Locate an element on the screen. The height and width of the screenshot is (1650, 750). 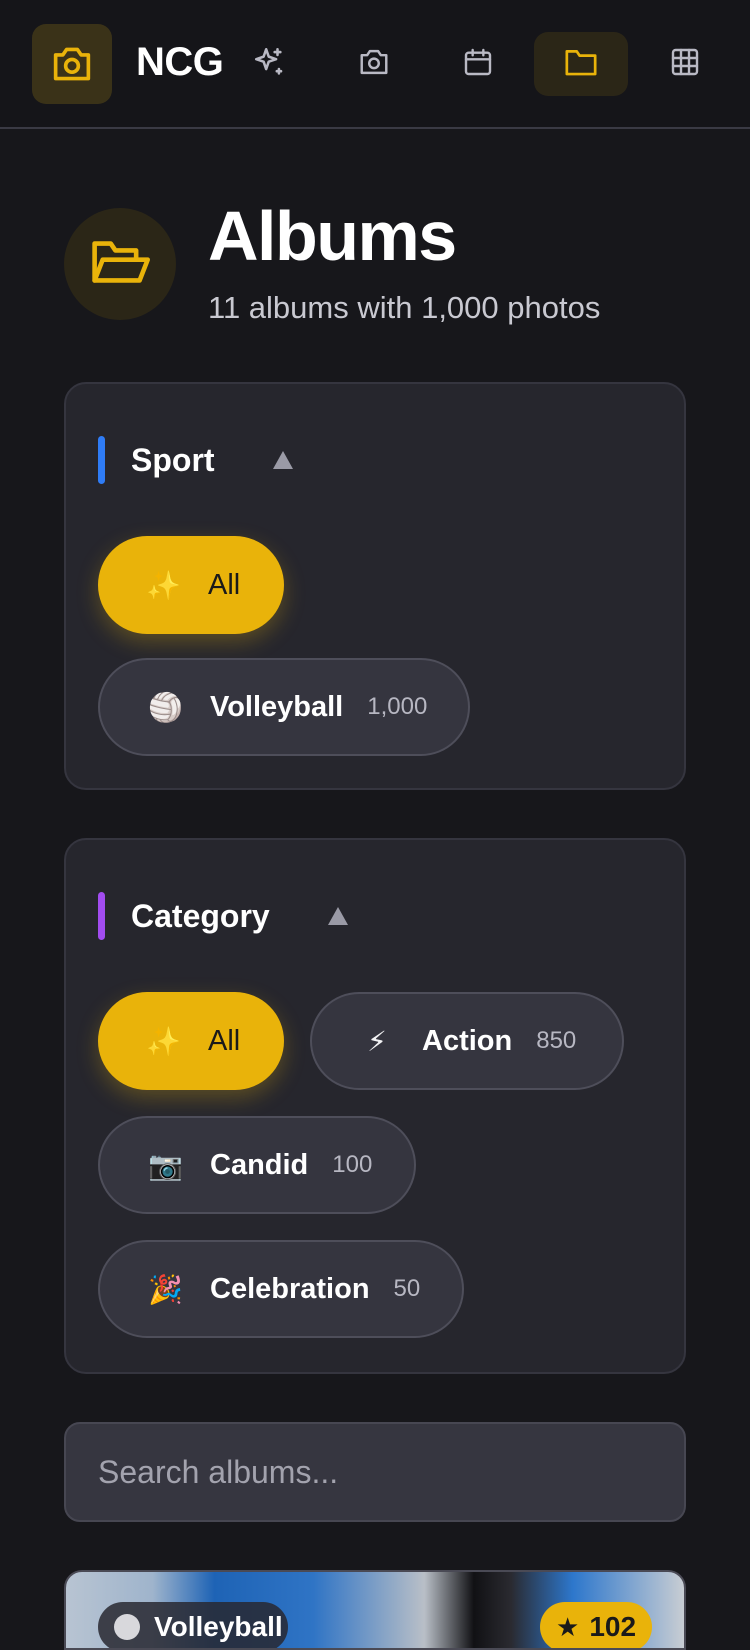
category-accent-bar is located at coordinates (101, 916).